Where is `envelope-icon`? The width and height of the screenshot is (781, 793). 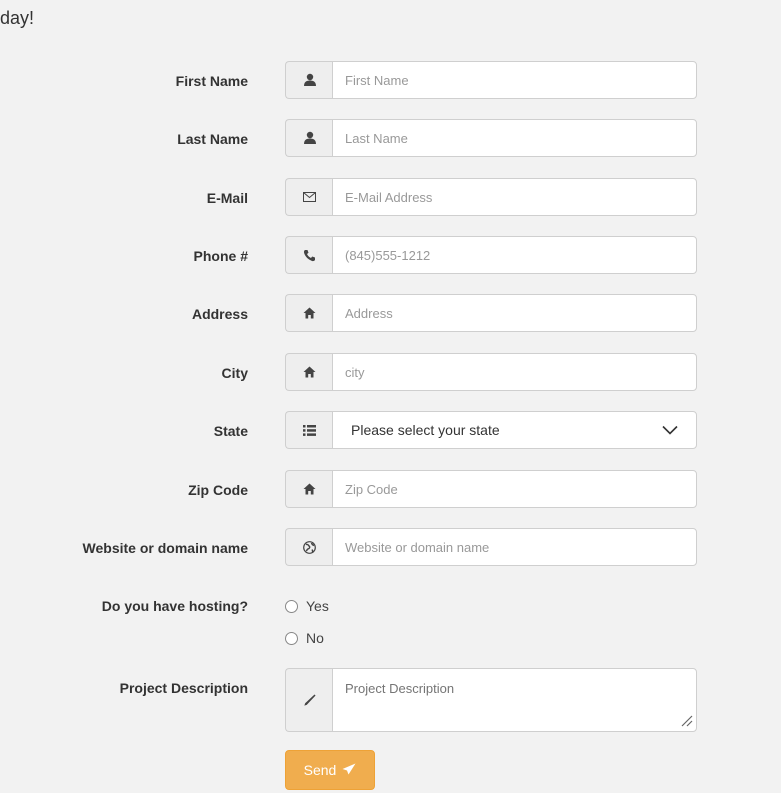 envelope-icon is located at coordinates (309, 197).